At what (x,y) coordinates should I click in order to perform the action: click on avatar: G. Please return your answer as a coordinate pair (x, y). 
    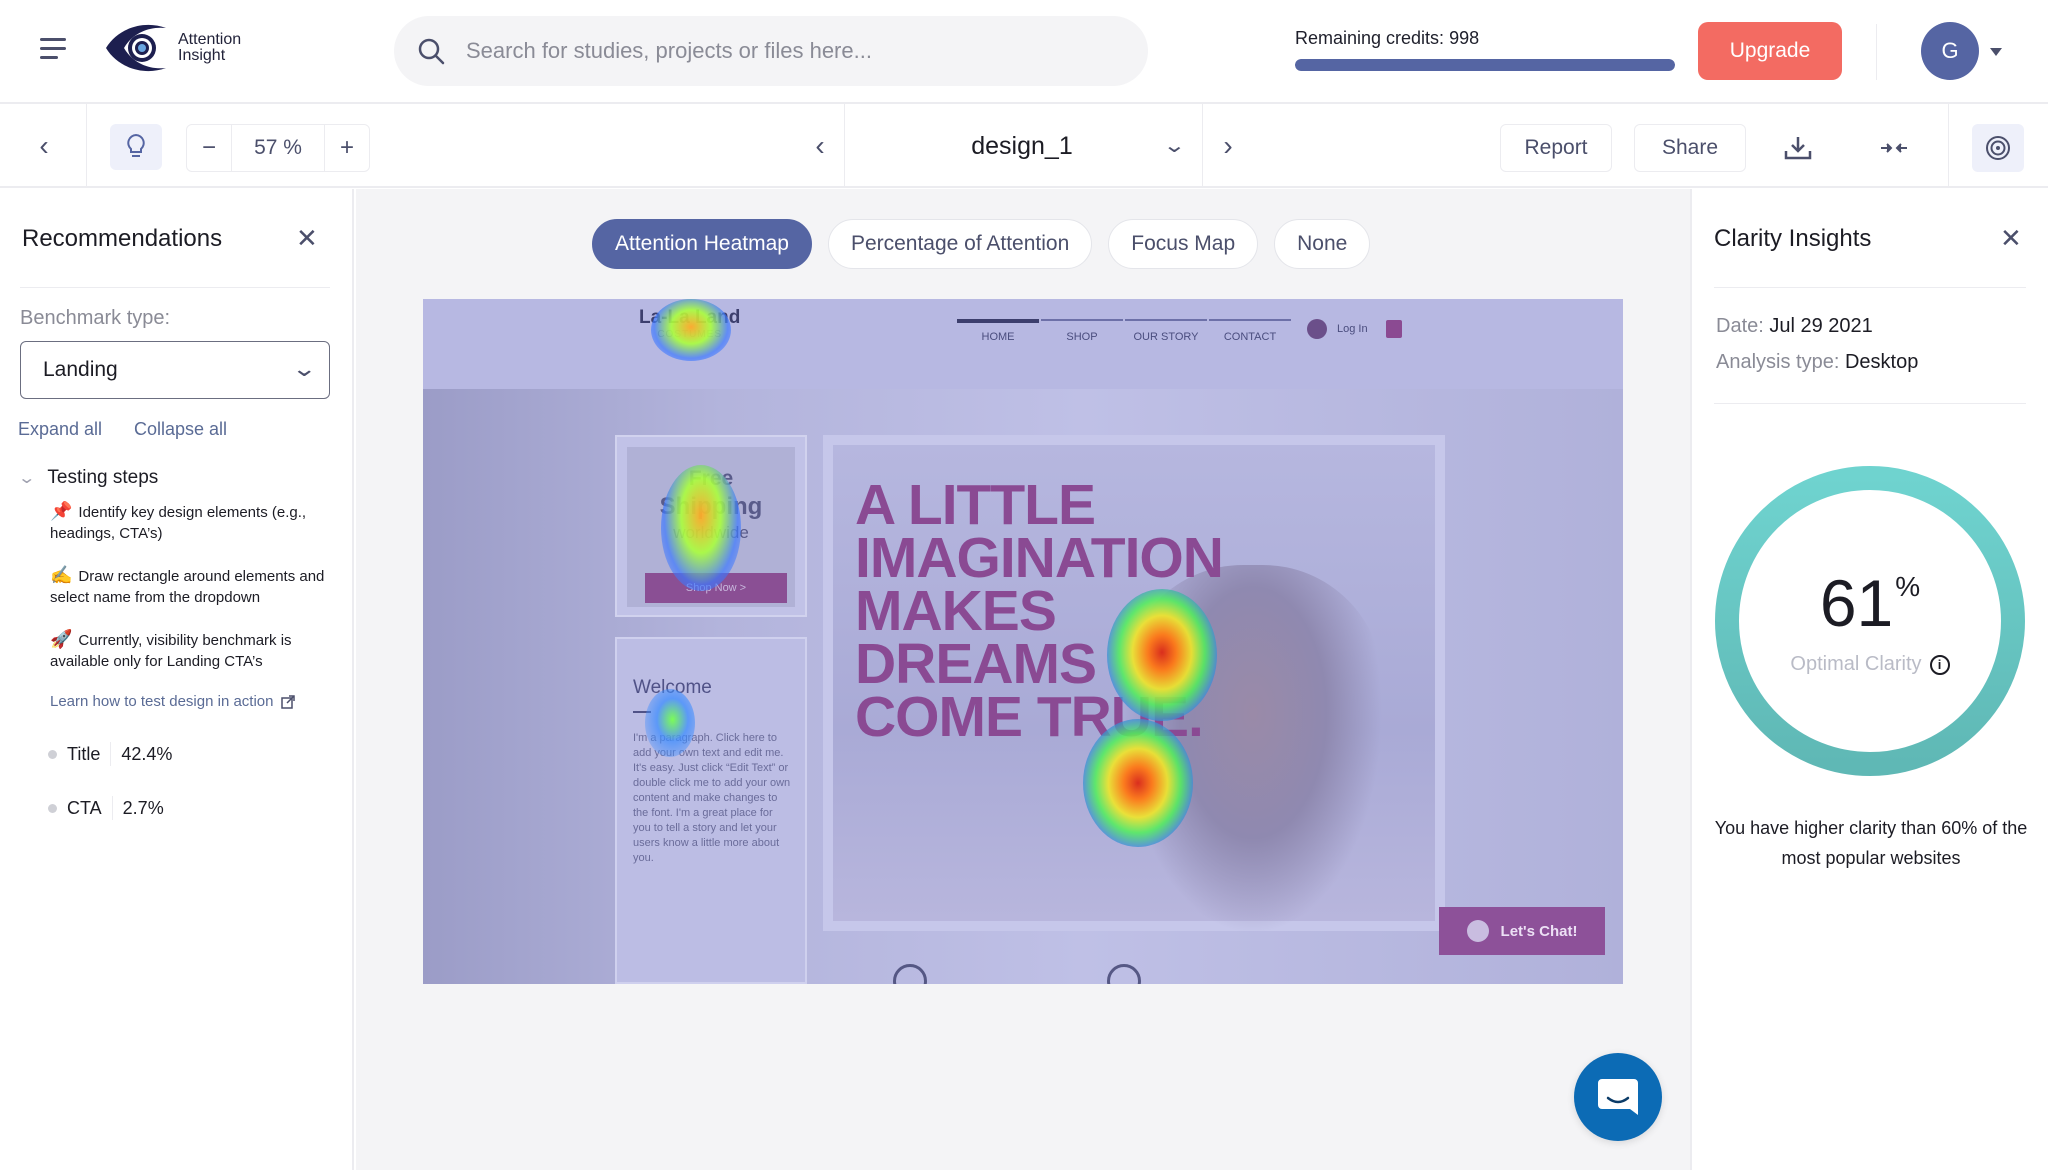
    Looking at the image, I should click on (1950, 51).